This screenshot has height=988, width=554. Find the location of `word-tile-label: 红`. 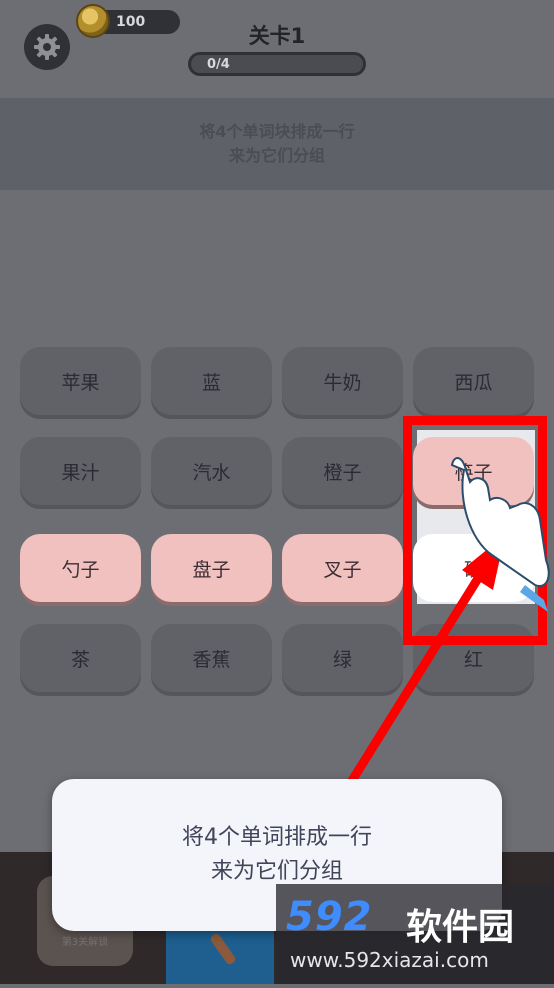

word-tile-label: 红 is located at coordinates (473, 659).